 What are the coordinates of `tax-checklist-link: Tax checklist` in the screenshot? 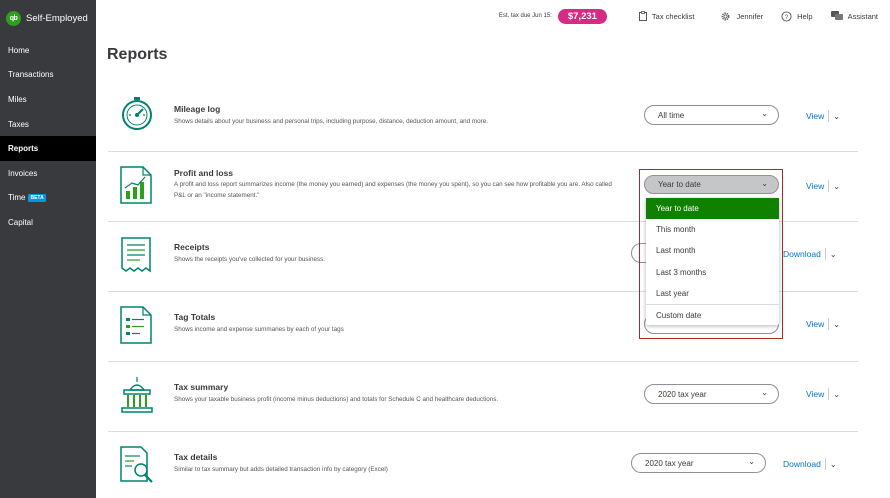 It's located at (666, 16).